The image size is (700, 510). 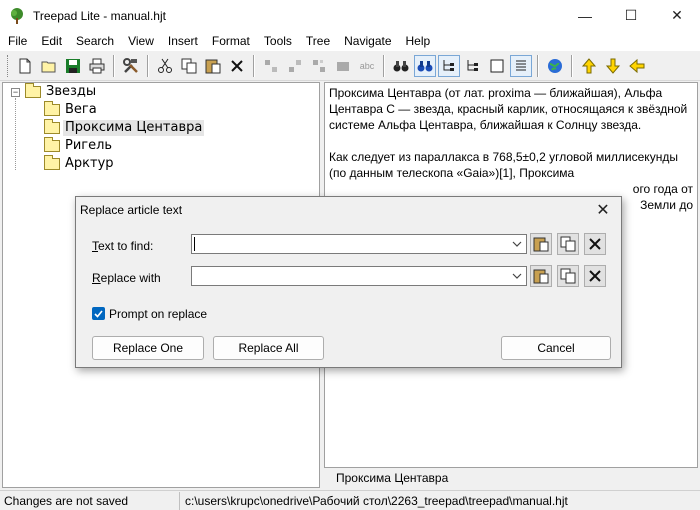 I want to click on tree-view-icon, so click(x=449, y=65).